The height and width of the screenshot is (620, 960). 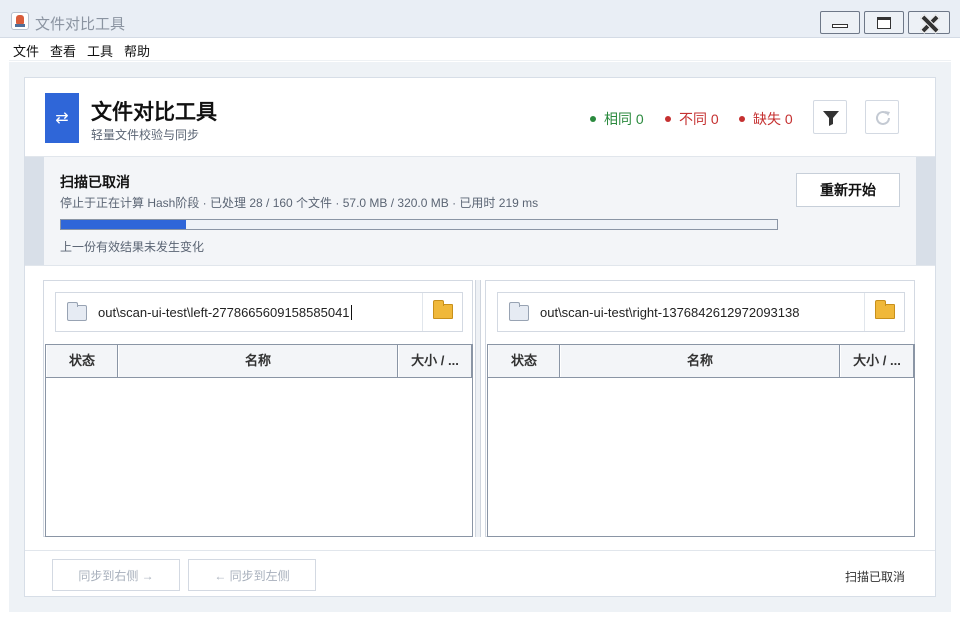 I want to click on minimize-button, so click(x=840, y=22).